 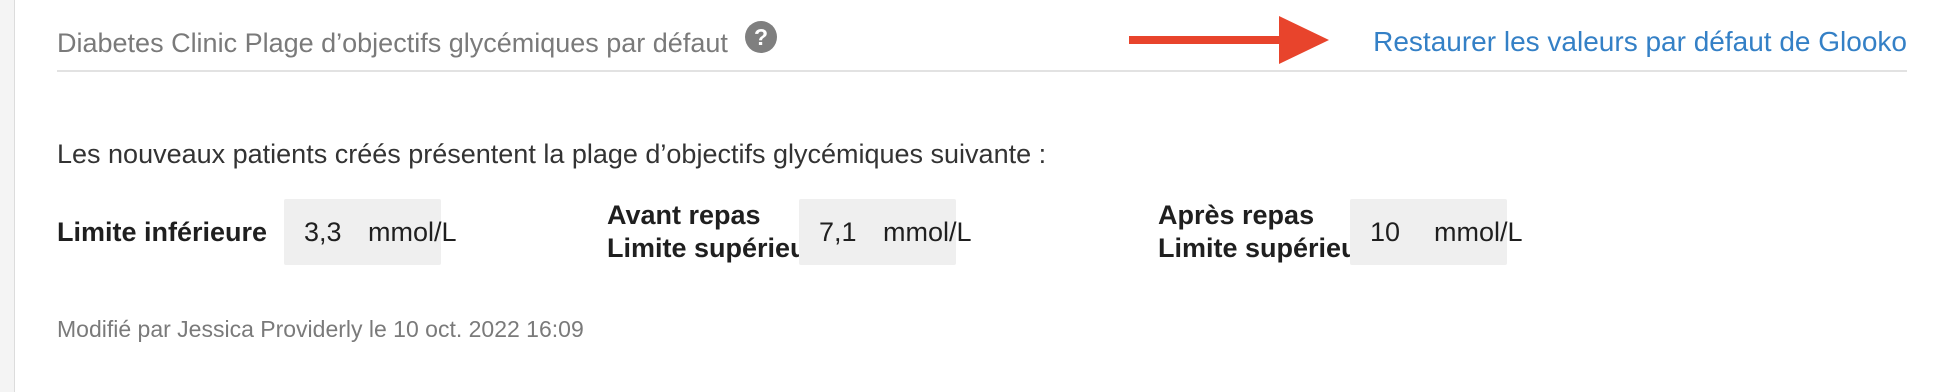 I want to click on after-meal-upper-limit-group: Après repas Limite supérieure 10 mmol/L, so click(x=1340, y=232).